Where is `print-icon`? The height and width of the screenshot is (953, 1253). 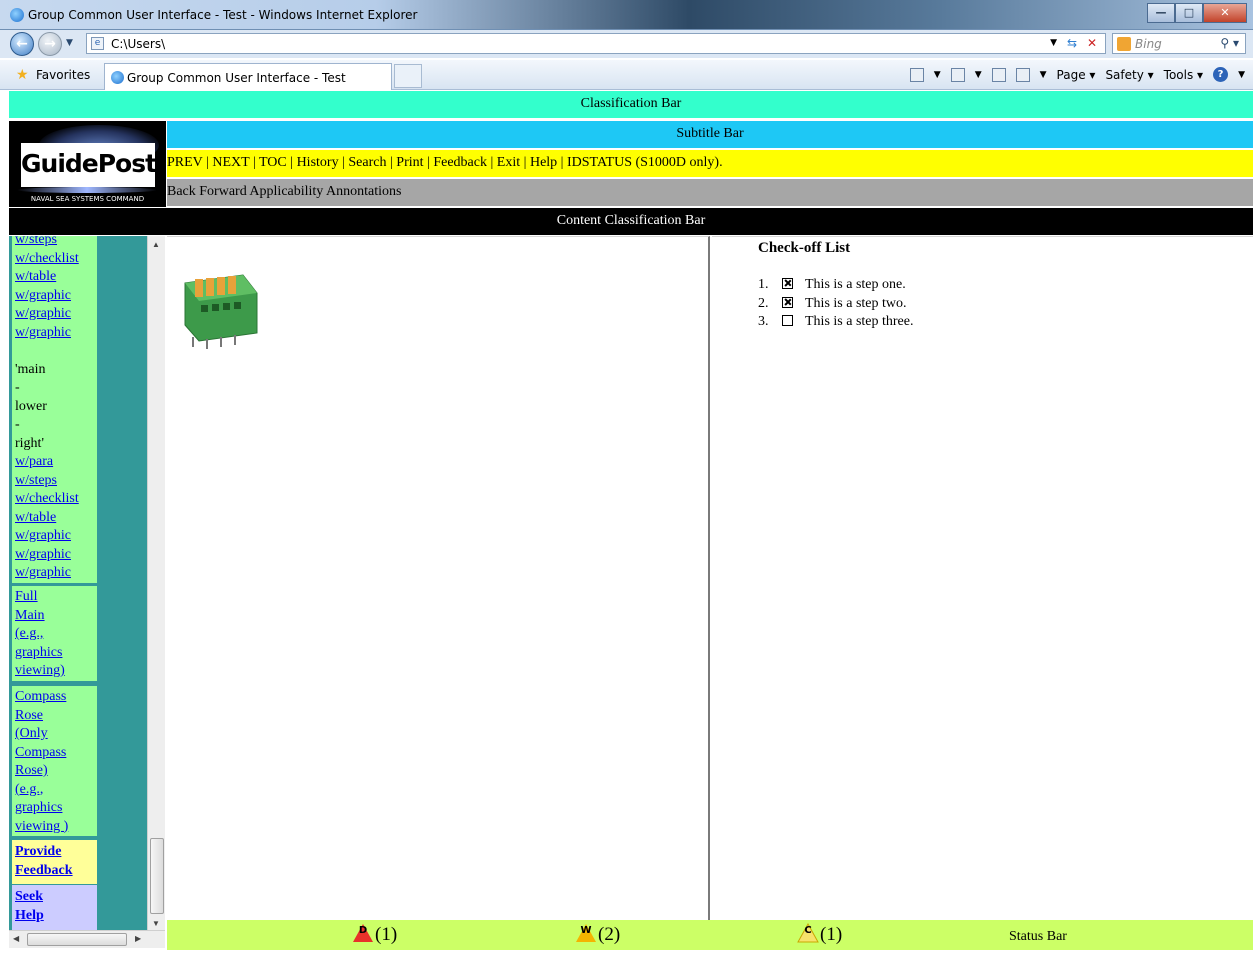 print-icon is located at coordinates (1022, 74).